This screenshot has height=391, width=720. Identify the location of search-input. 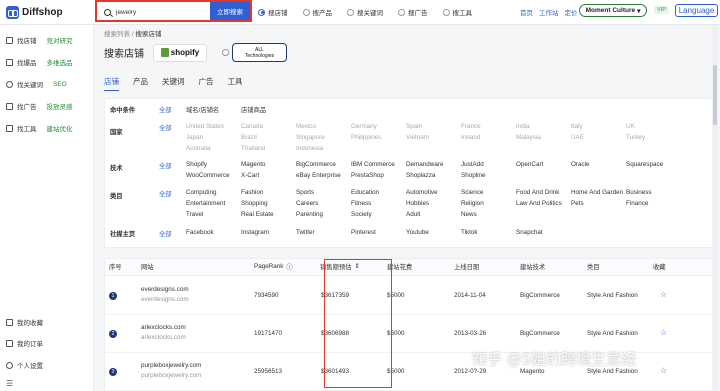
(161, 12).